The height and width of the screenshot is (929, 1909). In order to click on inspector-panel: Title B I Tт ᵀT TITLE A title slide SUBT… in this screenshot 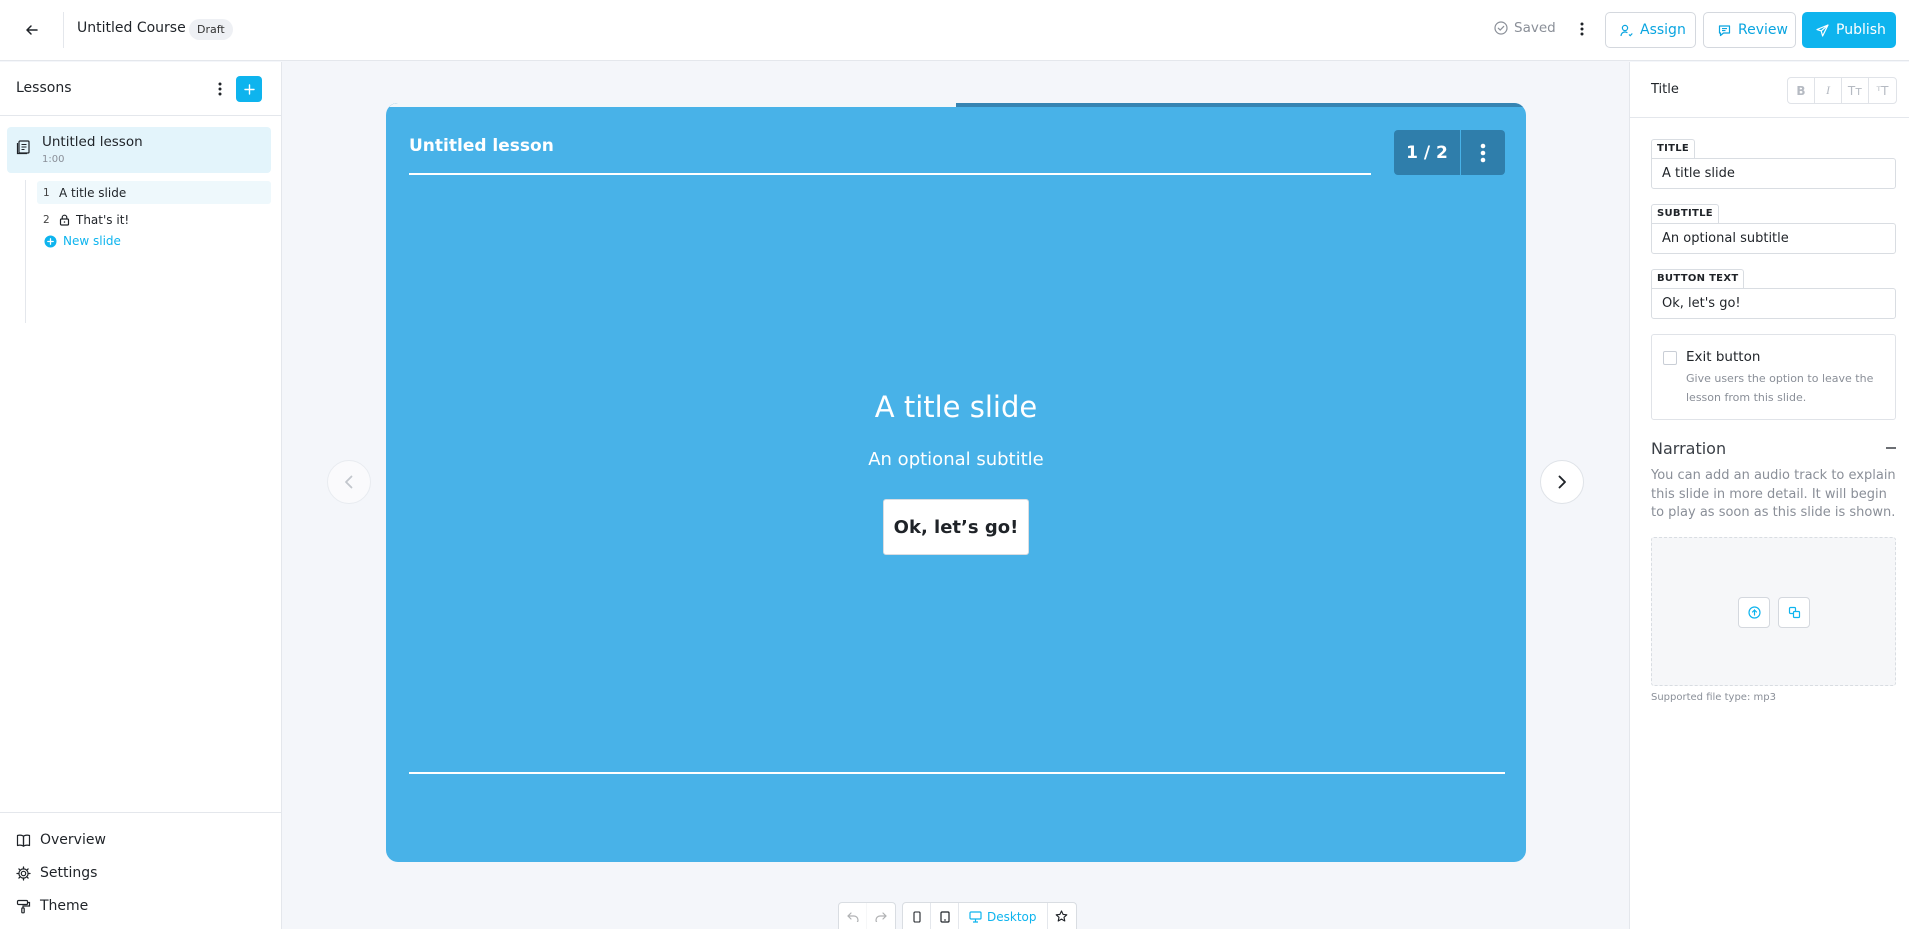, I will do `click(1769, 495)`.